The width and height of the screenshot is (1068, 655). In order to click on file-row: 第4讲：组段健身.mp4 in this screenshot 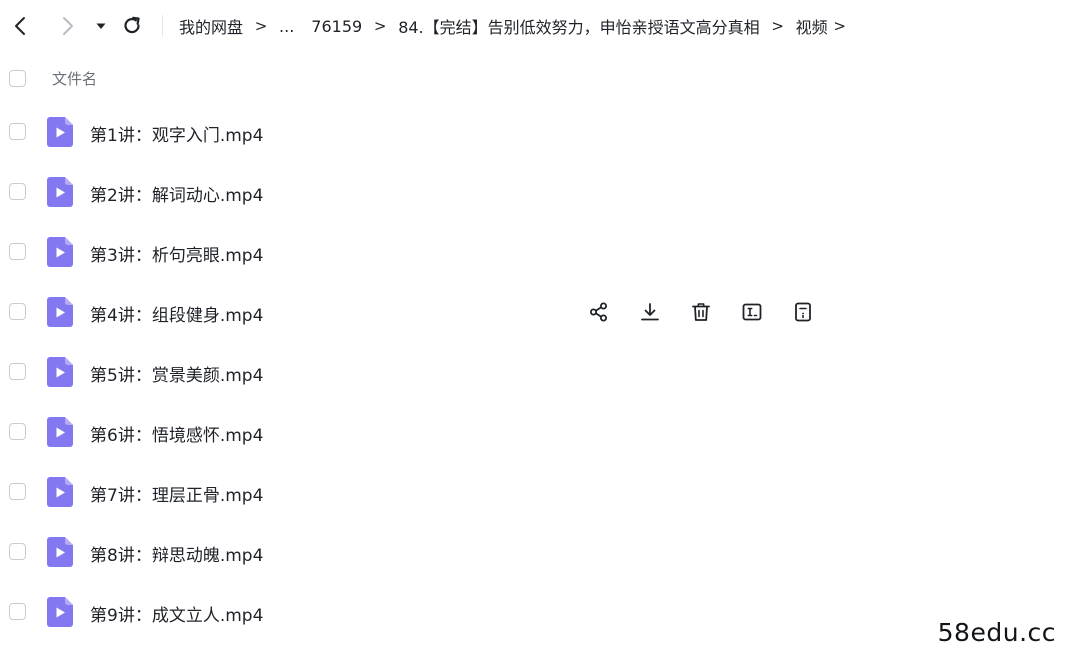, I will do `click(534, 312)`.